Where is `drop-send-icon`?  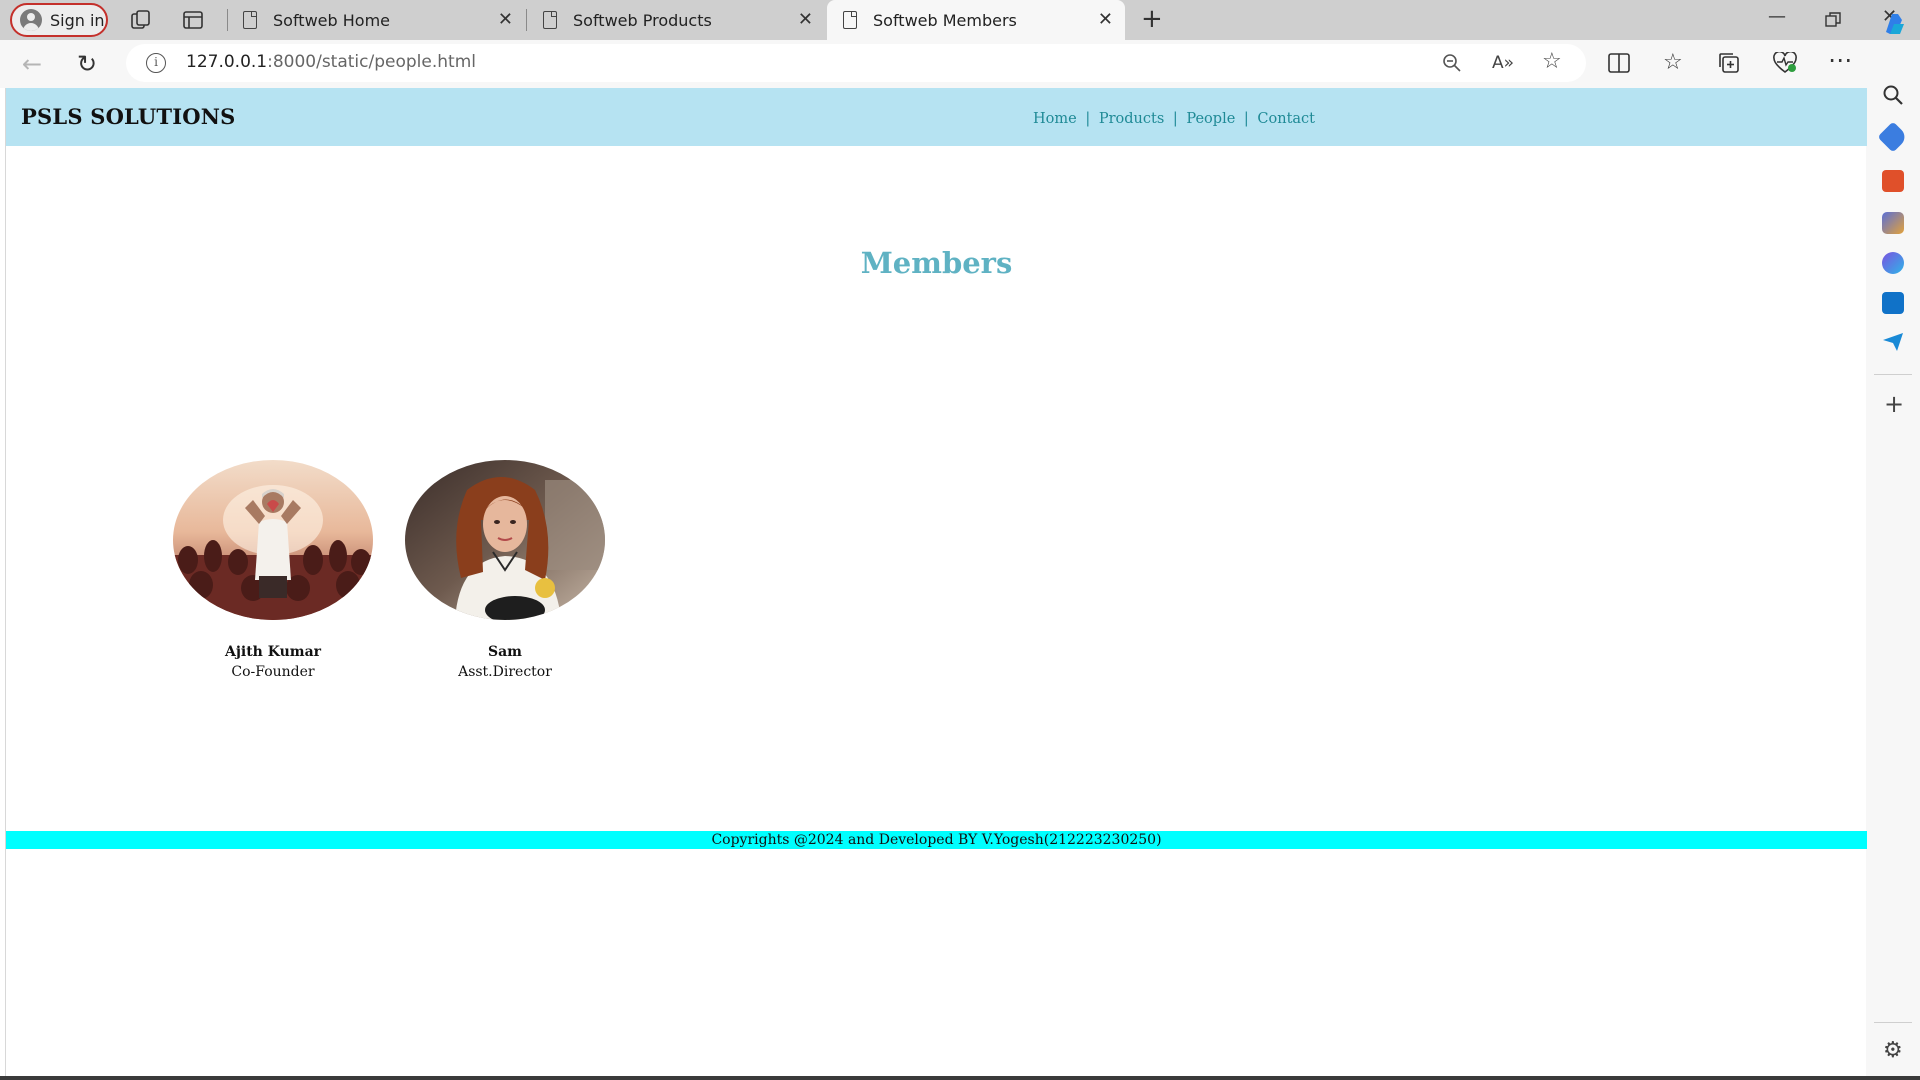 drop-send-icon is located at coordinates (1893, 342).